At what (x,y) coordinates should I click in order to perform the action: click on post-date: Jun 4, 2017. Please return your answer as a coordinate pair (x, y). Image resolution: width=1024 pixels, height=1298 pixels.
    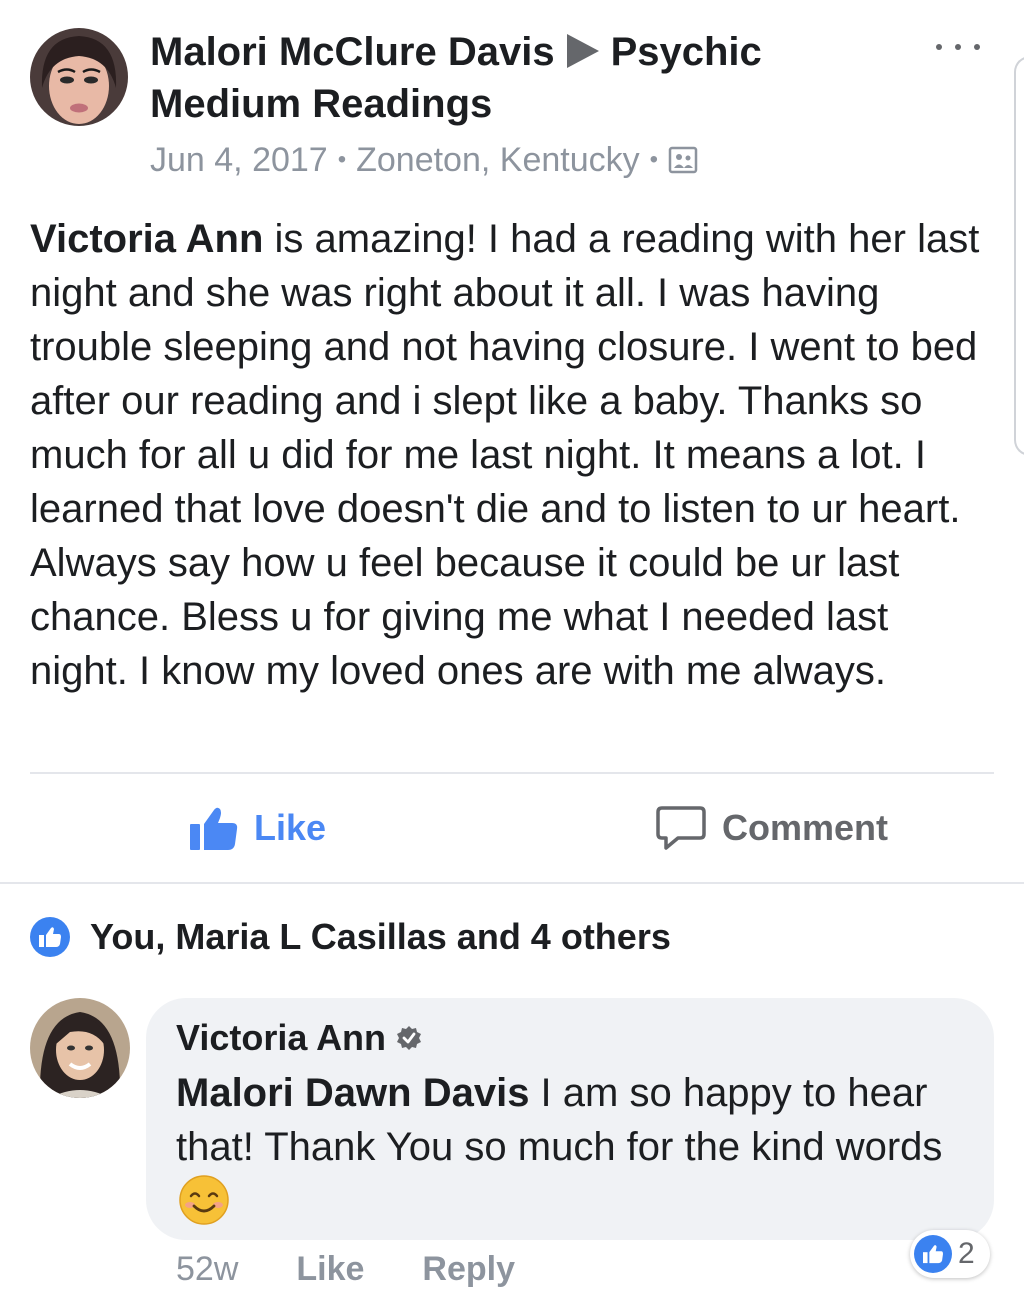
    Looking at the image, I should click on (239, 160).